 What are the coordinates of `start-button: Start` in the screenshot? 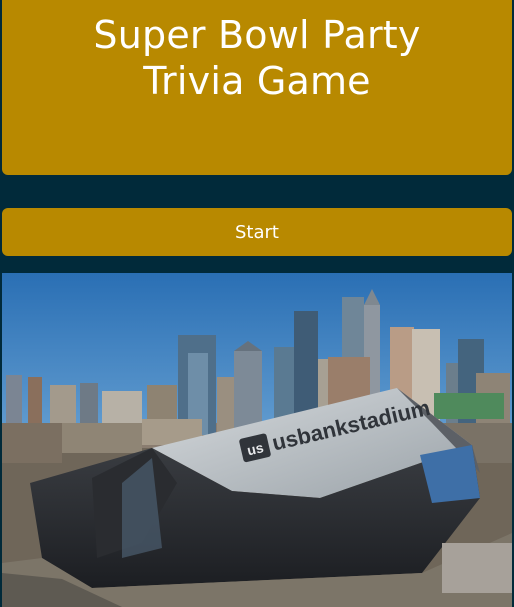 It's located at (257, 232).